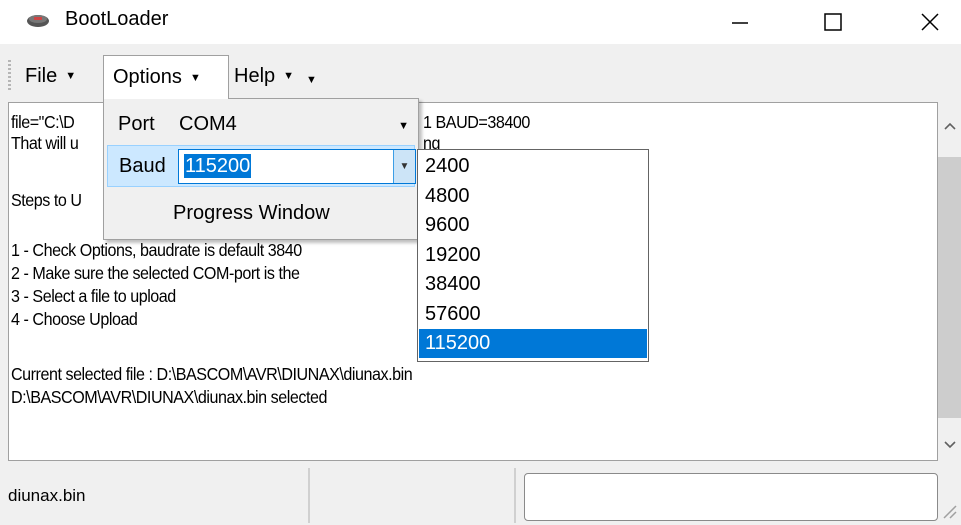 The image size is (961, 525). What do you see at coordinates (74, 319) in the screenshot?
I see `log-line: 4 - Choose Upload` at bounding box center [74, 319].